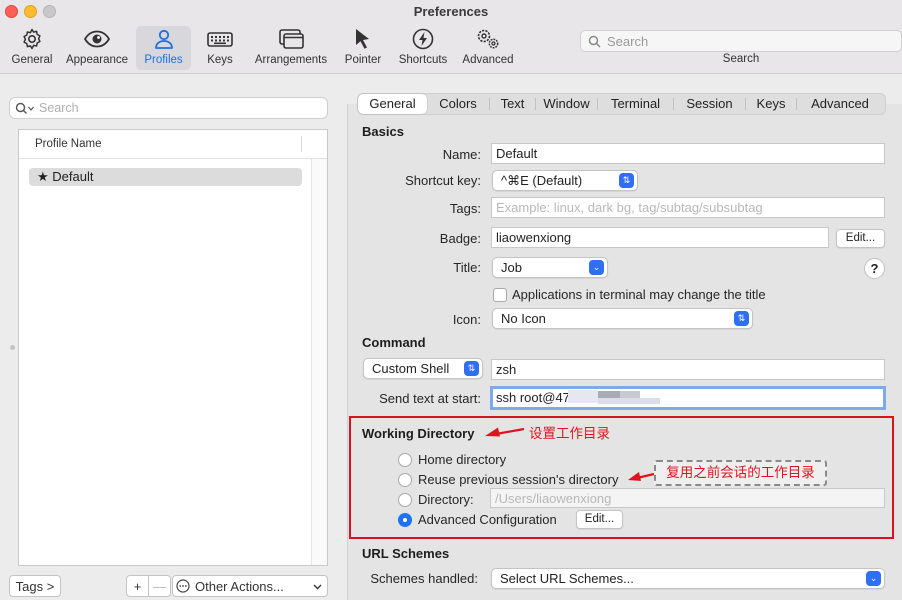  I want to click on search-filter-icon, so click(24, 108).